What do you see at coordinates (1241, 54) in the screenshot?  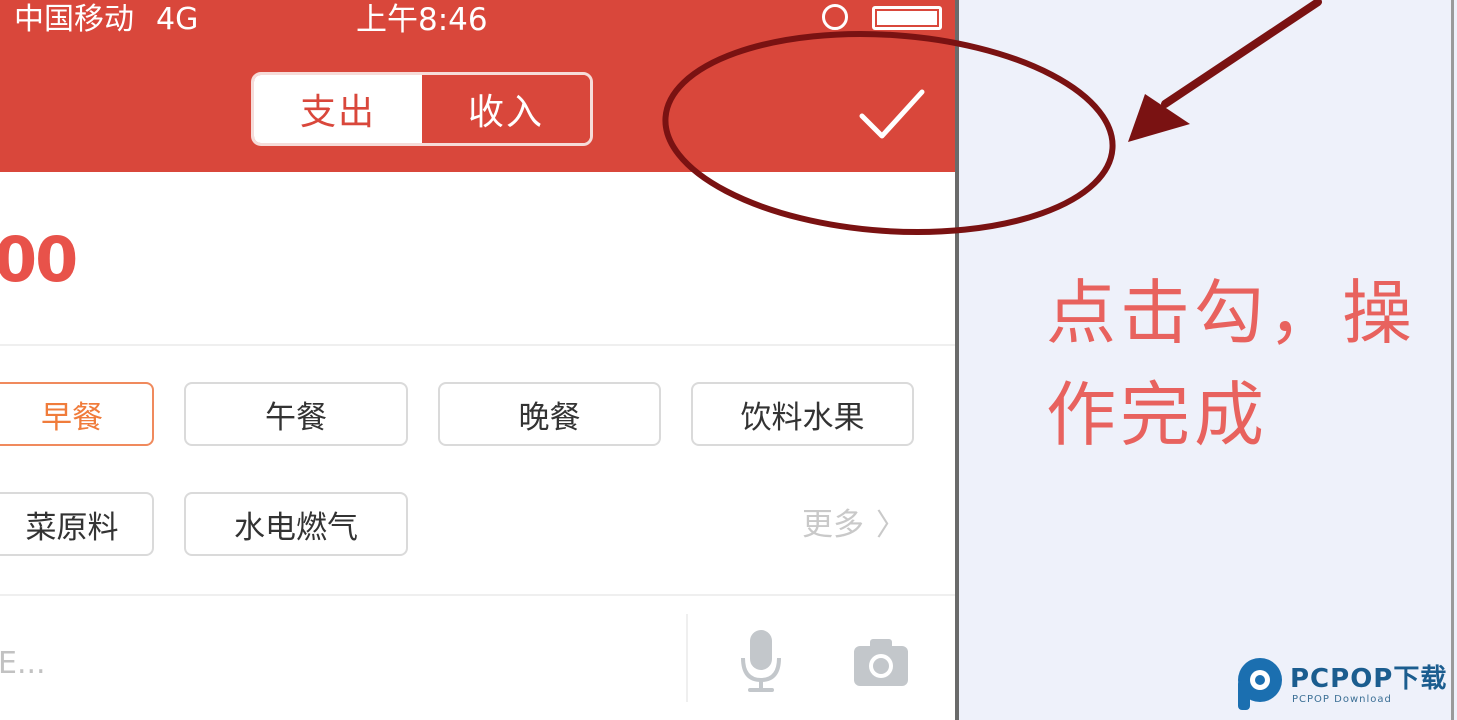 I see `pointer-arrow-shaft` at bounding box center [1241, 54].